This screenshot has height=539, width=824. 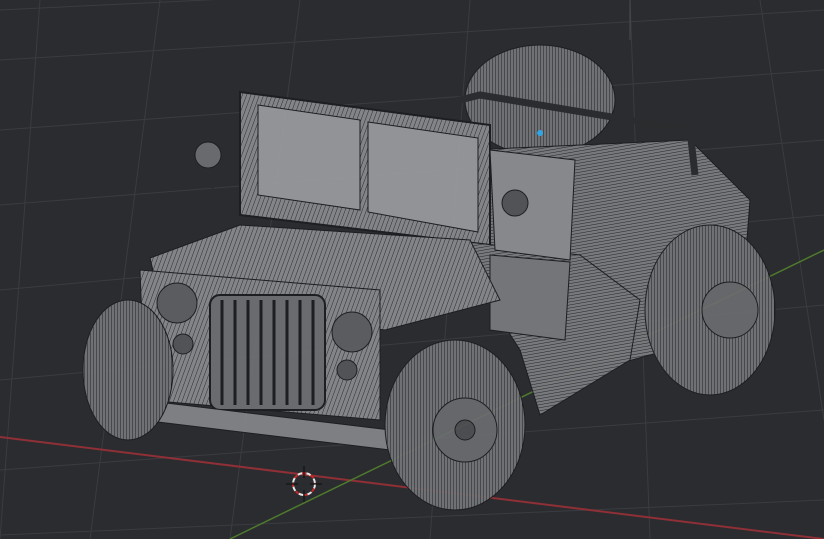 I want to click on turn-light-left, so click(x=183, y=344).